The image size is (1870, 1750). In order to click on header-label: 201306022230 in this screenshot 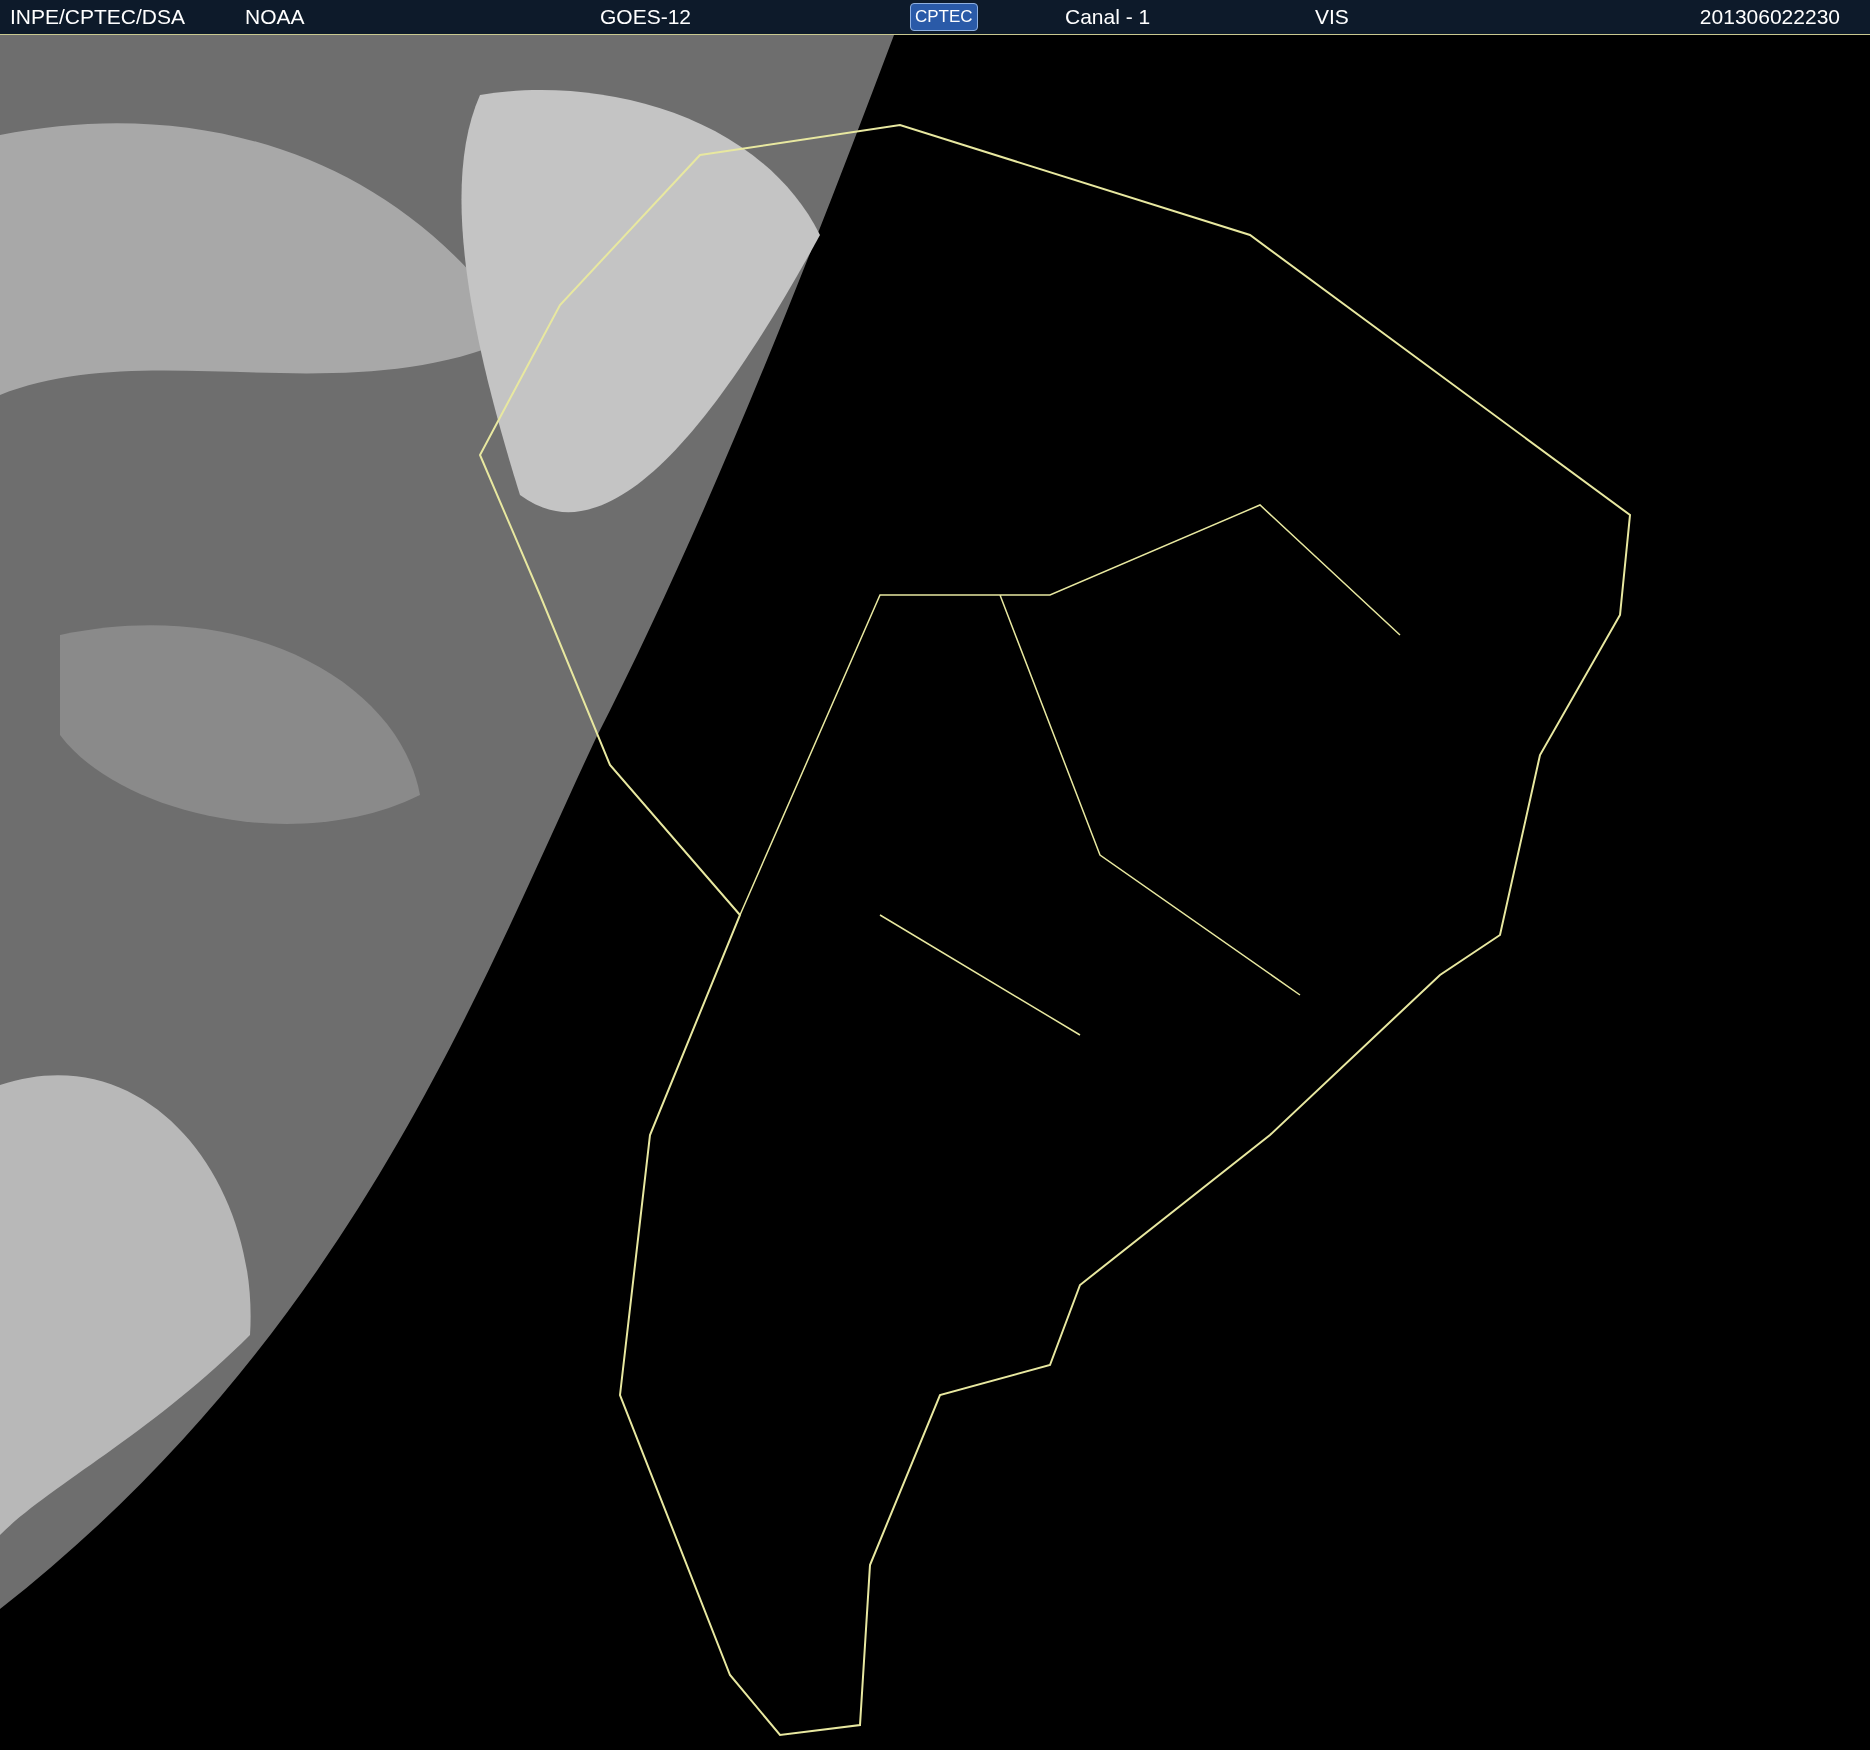, I will do `click(1769, 16)`.